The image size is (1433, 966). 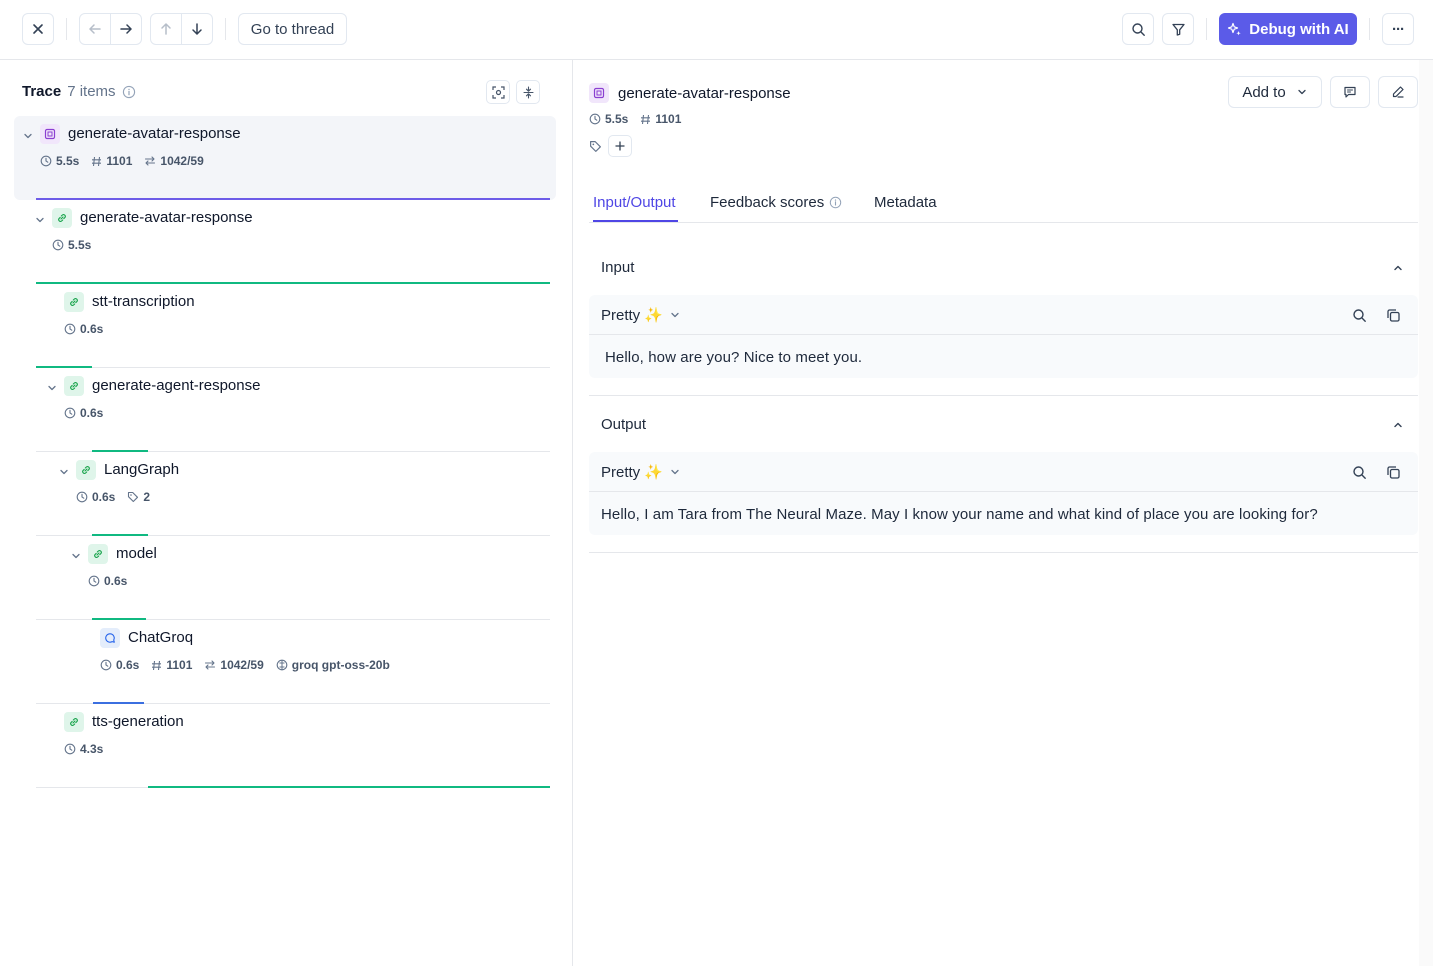 What do you see at coordinates (1288, 29) in the screenshot?
I see `debug-with-ai-button: Debug with AI` at bounding box center [1288, 29].